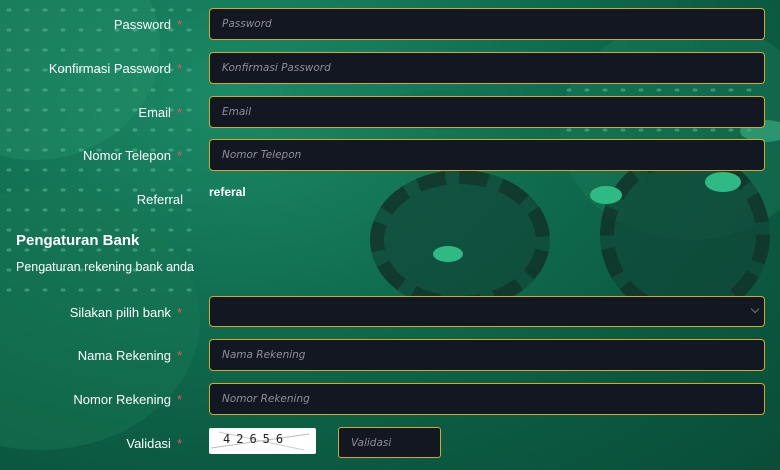  I want to click on account-number-label: Nomor Rekening *, so click(127, 399).